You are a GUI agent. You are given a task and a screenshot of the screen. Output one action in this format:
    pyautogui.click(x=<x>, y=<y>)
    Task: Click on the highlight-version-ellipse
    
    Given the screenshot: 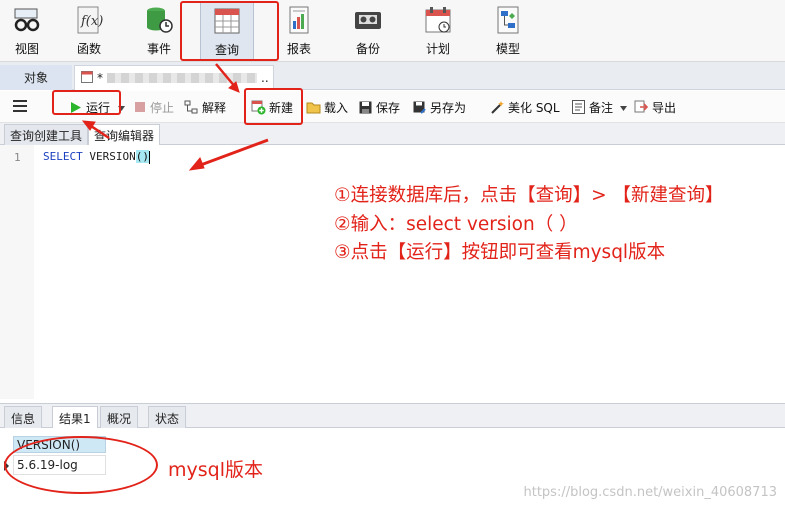 What is the action you would take?
    pyautogui.click(x=81, y=465)
    